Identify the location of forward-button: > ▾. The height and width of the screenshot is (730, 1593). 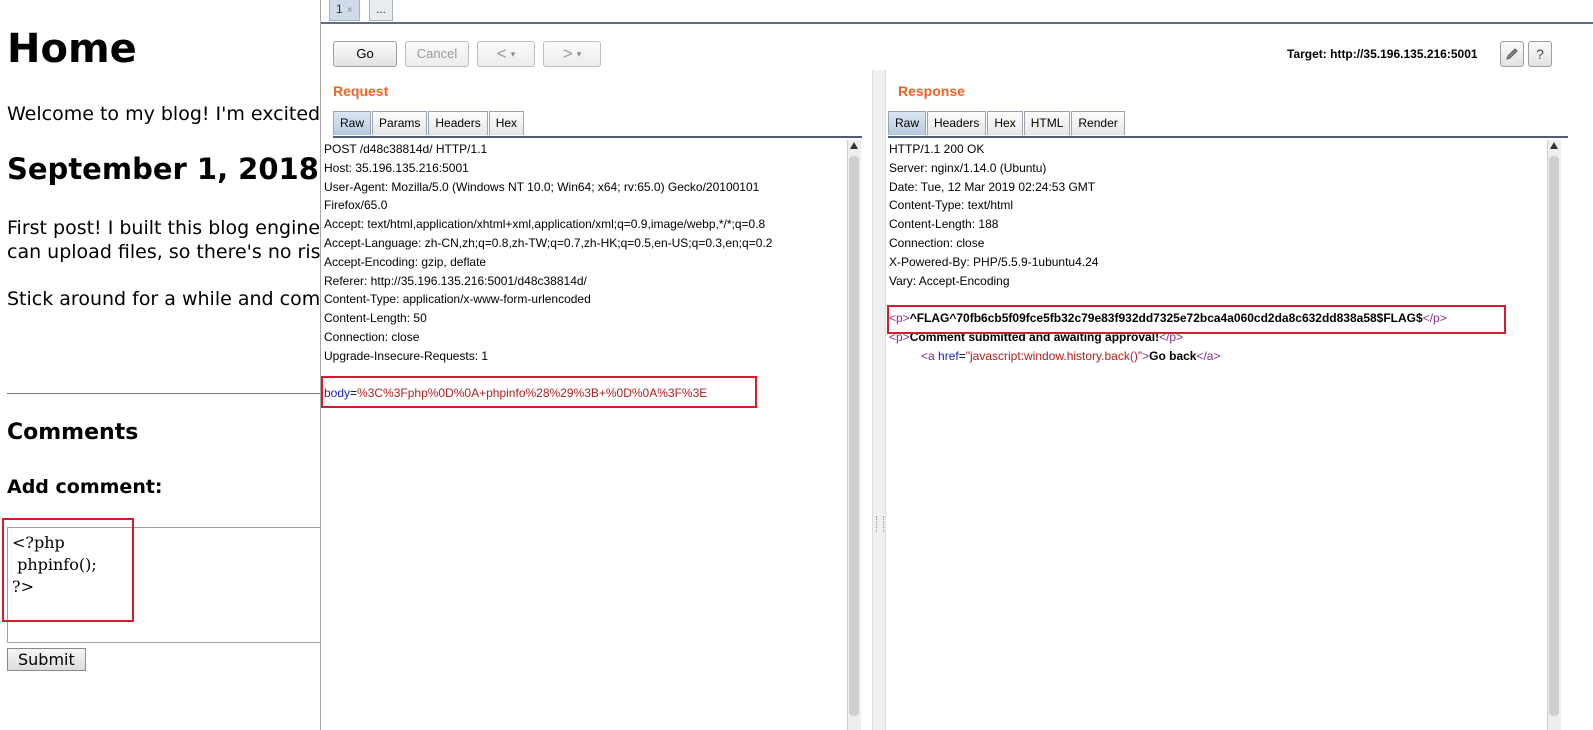
(572, 54).